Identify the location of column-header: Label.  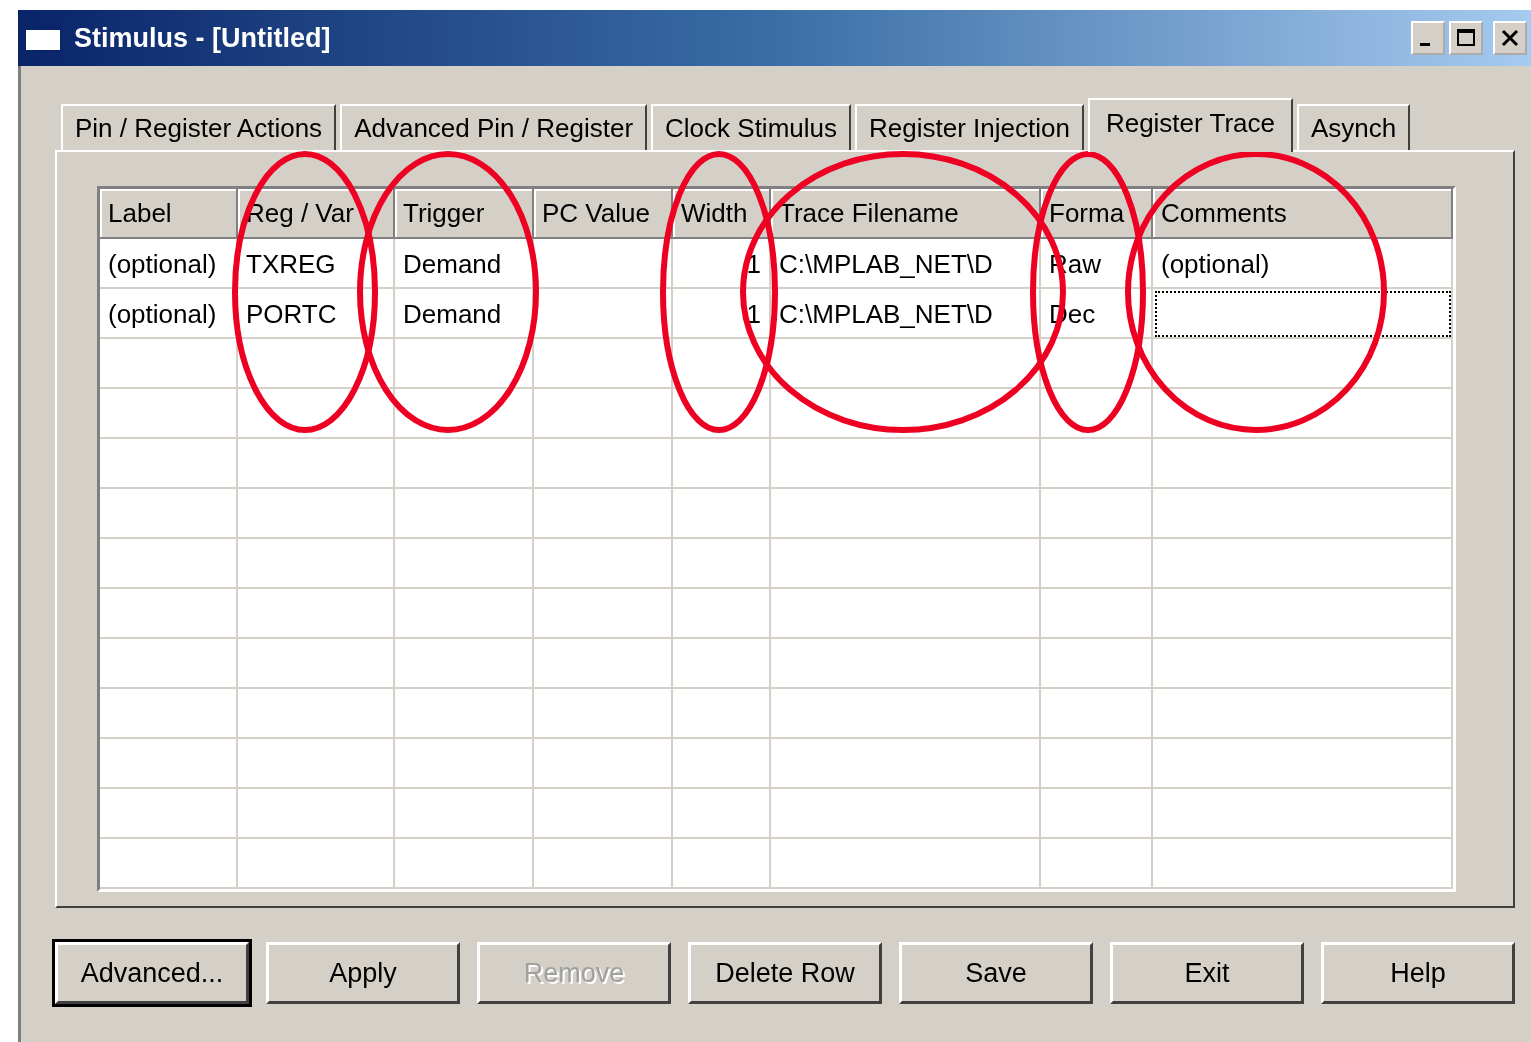
(169, 214).